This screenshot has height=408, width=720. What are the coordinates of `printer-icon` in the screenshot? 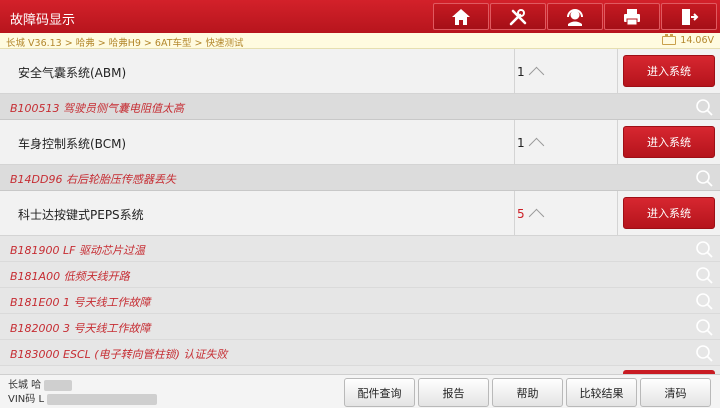 It's located at (632, 16).